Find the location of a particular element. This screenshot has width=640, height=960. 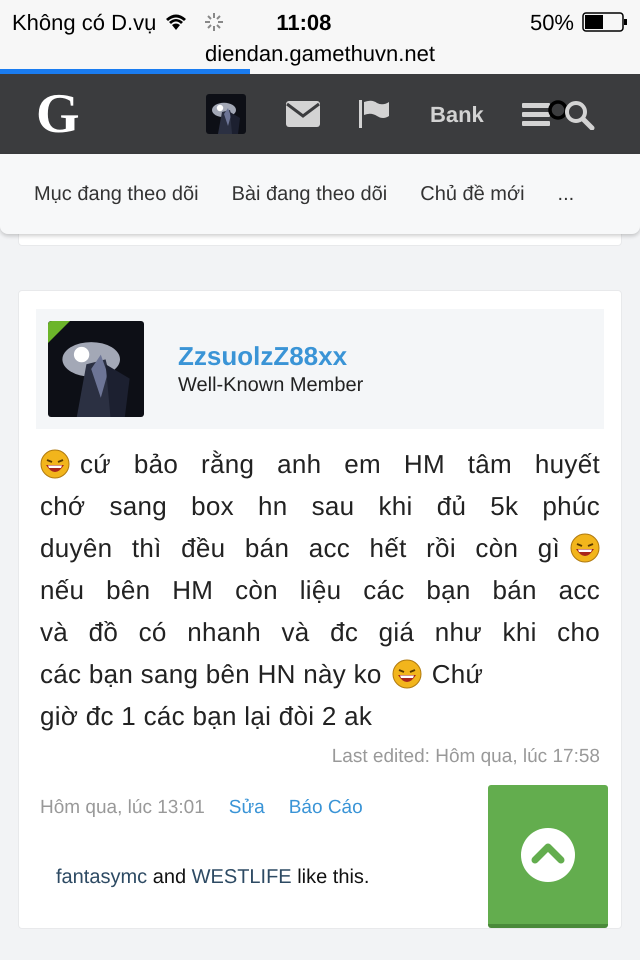

bank-link: Bank is located at coordinates (457, 114).